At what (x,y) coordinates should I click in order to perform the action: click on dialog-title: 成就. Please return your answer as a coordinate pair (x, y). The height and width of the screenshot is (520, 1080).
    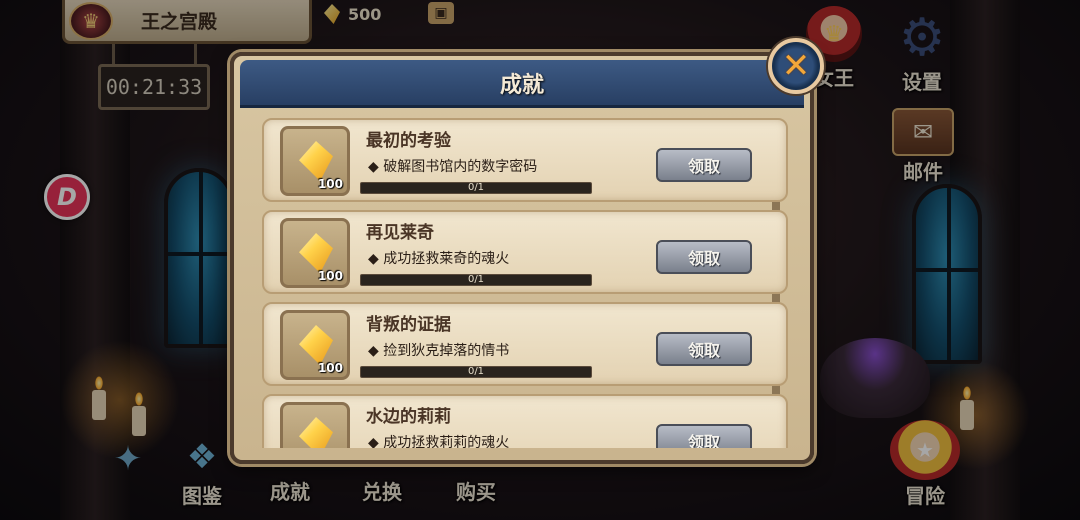
    Looking at the image, I should click on (521, 85).